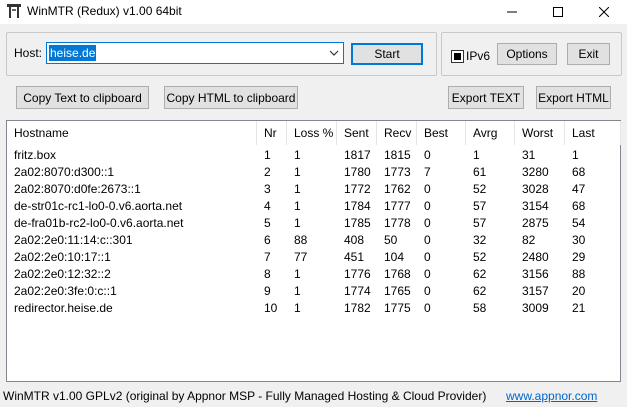 The height and width of the screenshot is (407, 627). What do you see at coordinates (397, 155) in the screenshot?
I see `table-cell: 1815` at bounding box center [397, 155].